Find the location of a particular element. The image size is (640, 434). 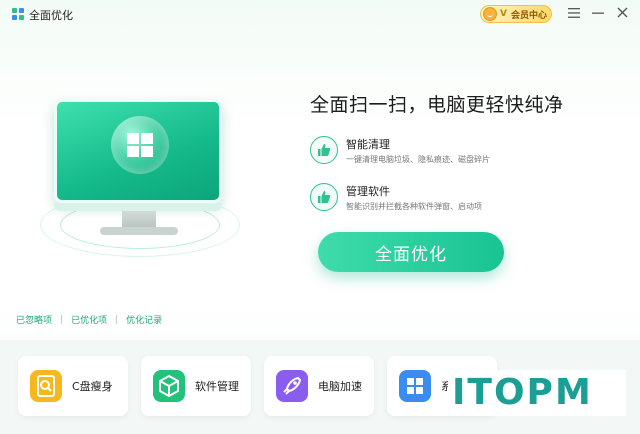

menu-icon is located at coordinates (574, 14).